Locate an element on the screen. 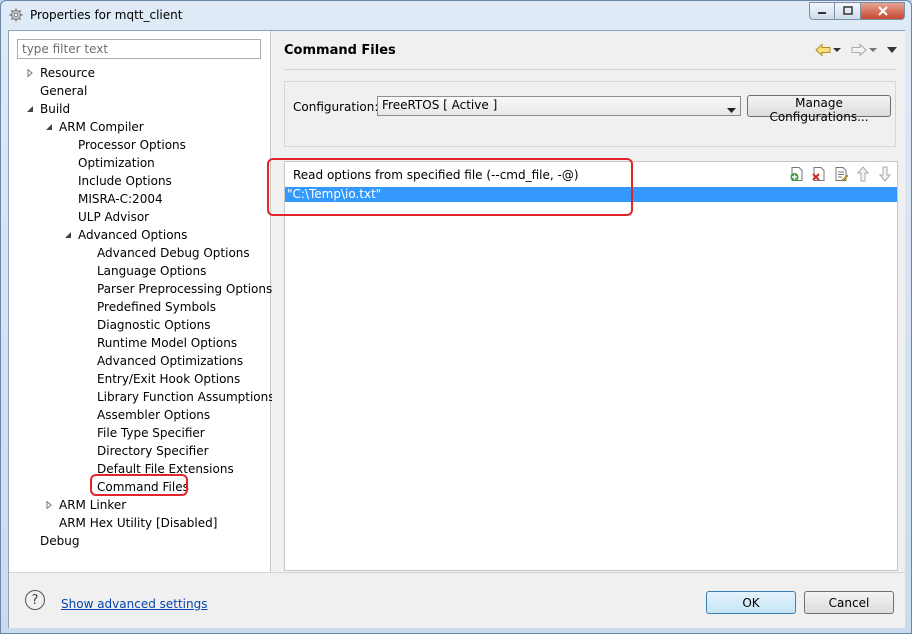  show-advanced-settings-link: Show advanced settings is located at coordinates (134, 604).